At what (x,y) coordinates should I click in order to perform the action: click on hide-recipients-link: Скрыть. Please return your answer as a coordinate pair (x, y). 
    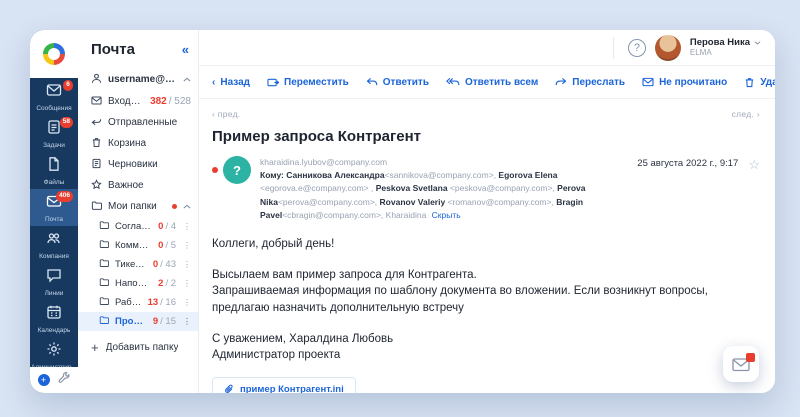
    Looking at the image, I should click on (446, 215).